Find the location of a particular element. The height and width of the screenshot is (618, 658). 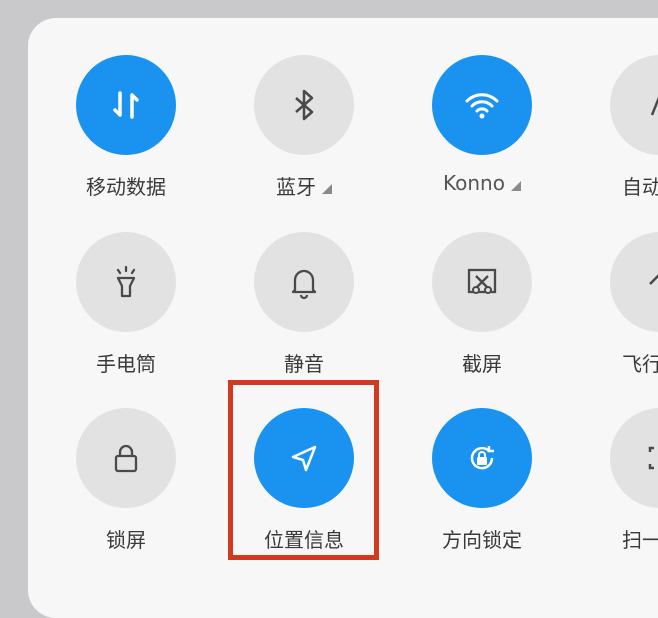

tile-auto-brightness: 自动 is located at coordinates (624, 127).